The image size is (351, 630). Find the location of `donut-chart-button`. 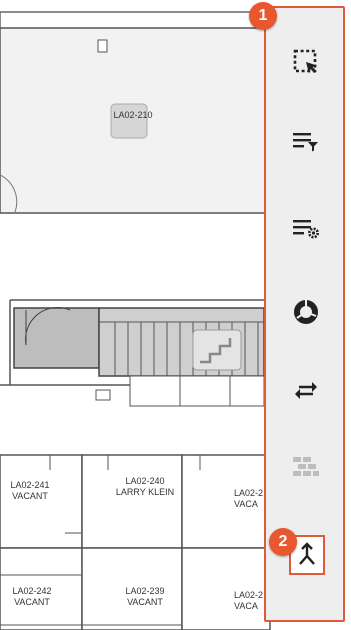

donut-chart-button is located at coordinates (306, 312).